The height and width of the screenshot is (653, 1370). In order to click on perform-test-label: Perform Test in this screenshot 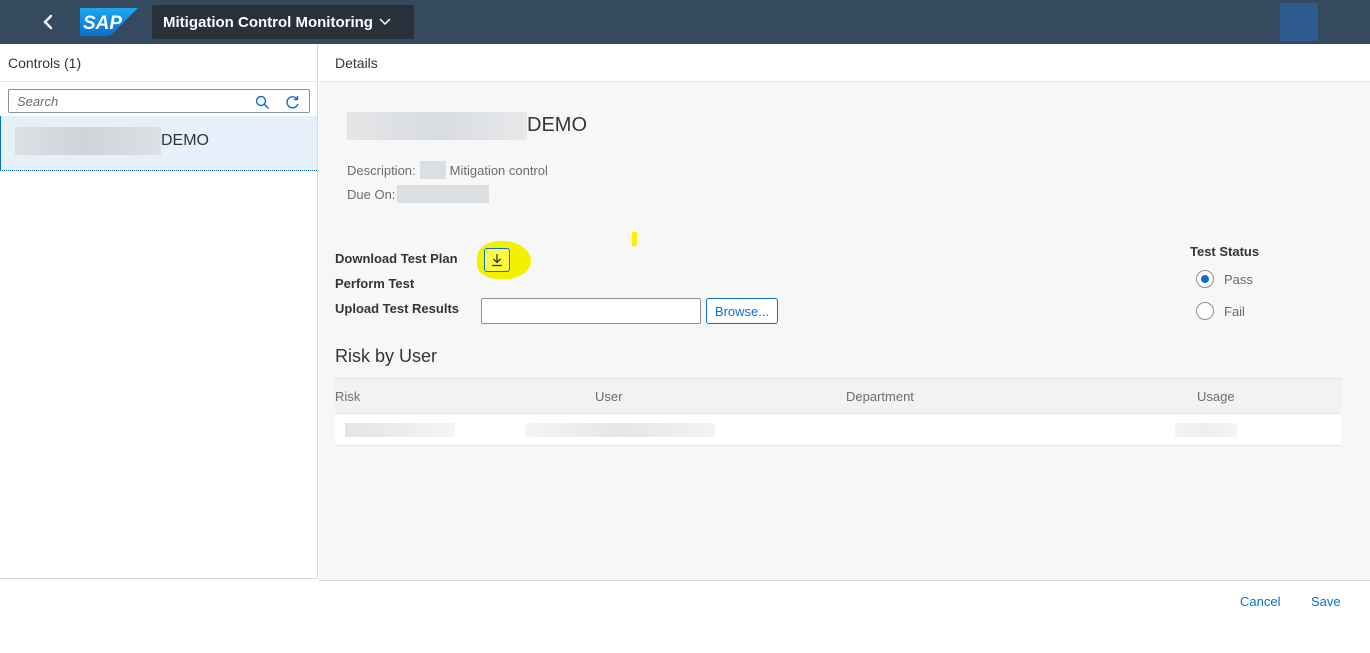, I will do `click(375, 283)`.